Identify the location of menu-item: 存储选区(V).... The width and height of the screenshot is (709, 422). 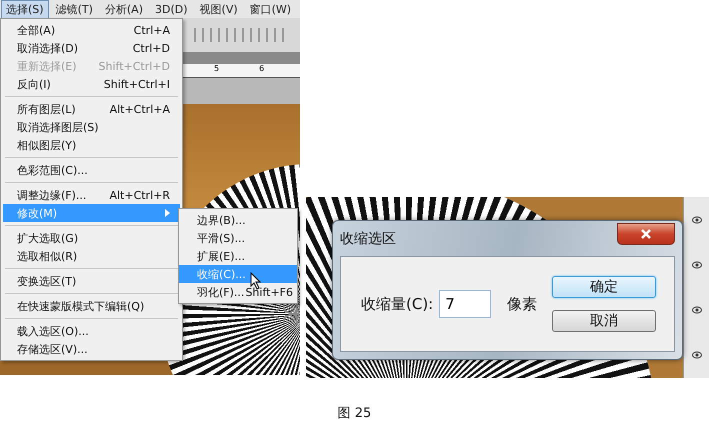
(91, 349).